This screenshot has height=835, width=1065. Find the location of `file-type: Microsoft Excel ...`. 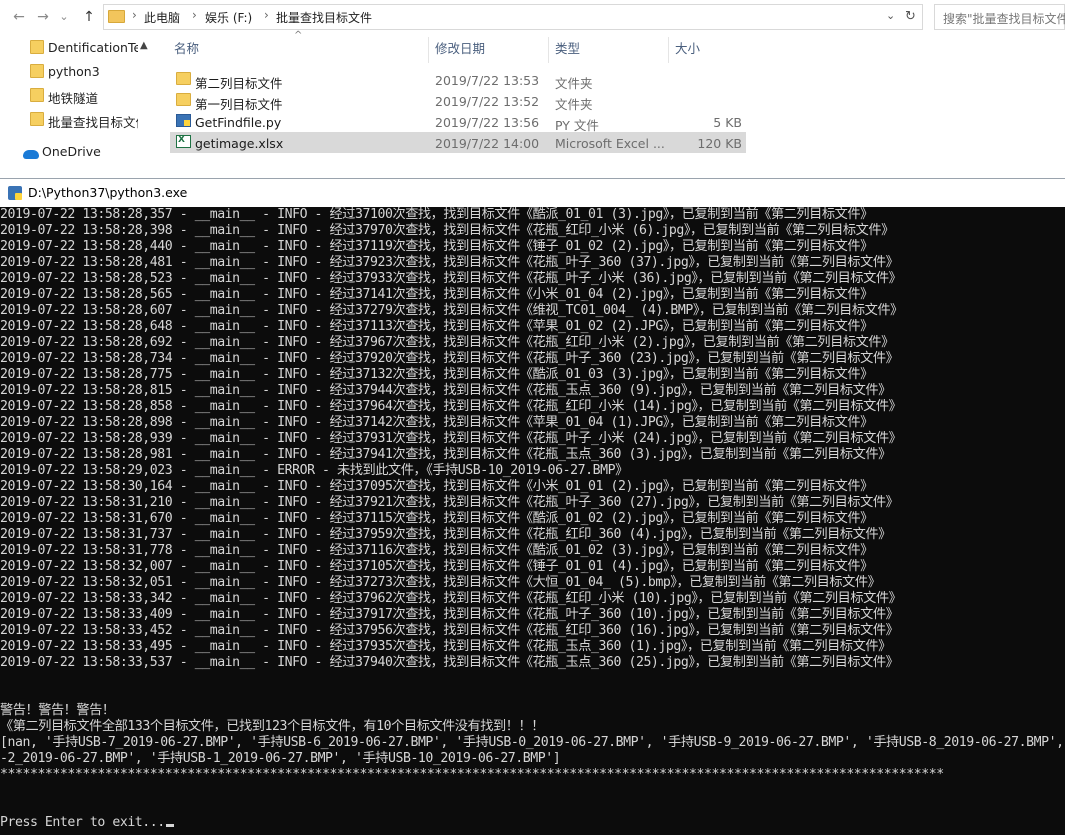

file-type: Microsoft Excel ... is located at coordinates (610, 143).